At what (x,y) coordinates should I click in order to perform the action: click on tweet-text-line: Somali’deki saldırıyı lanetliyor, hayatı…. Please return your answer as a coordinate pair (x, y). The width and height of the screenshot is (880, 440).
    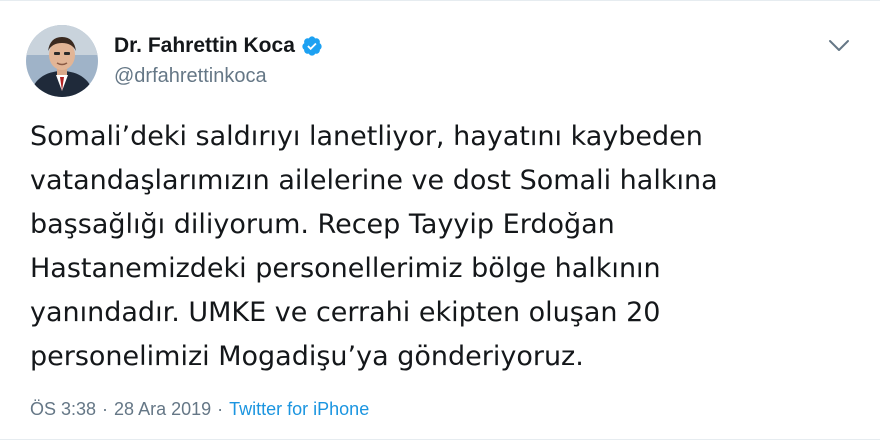
    Looking at the image, I should click on (366, 136).